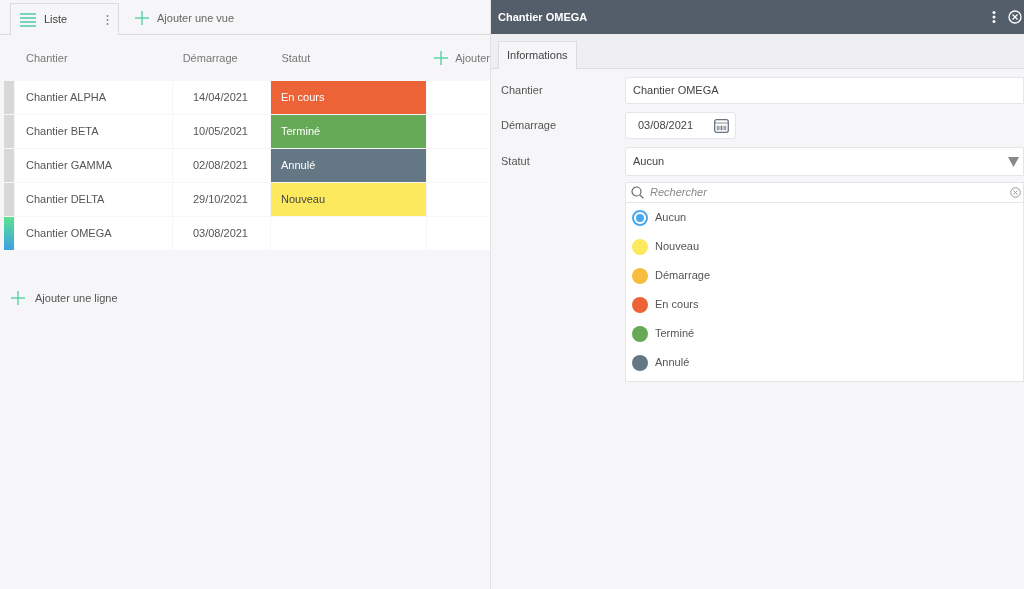 The height and width of the screenshot is (589, 1024). I want to click on option-label: En cours, so click(677, 305).